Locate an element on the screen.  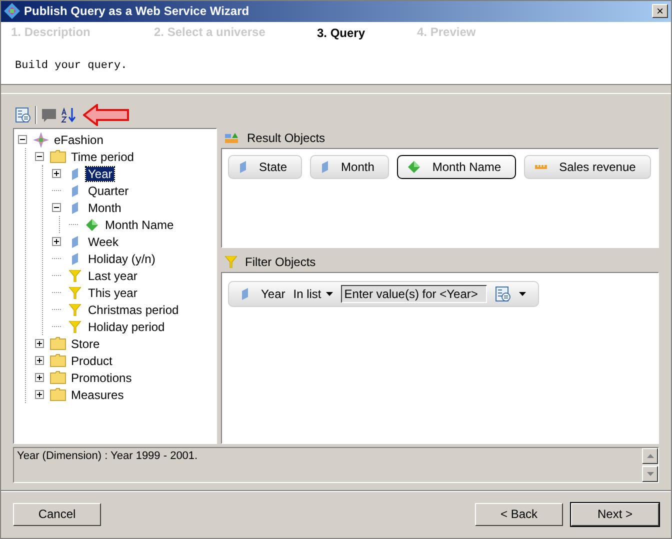
filter-object: Year is located at coordinates (273, 294).